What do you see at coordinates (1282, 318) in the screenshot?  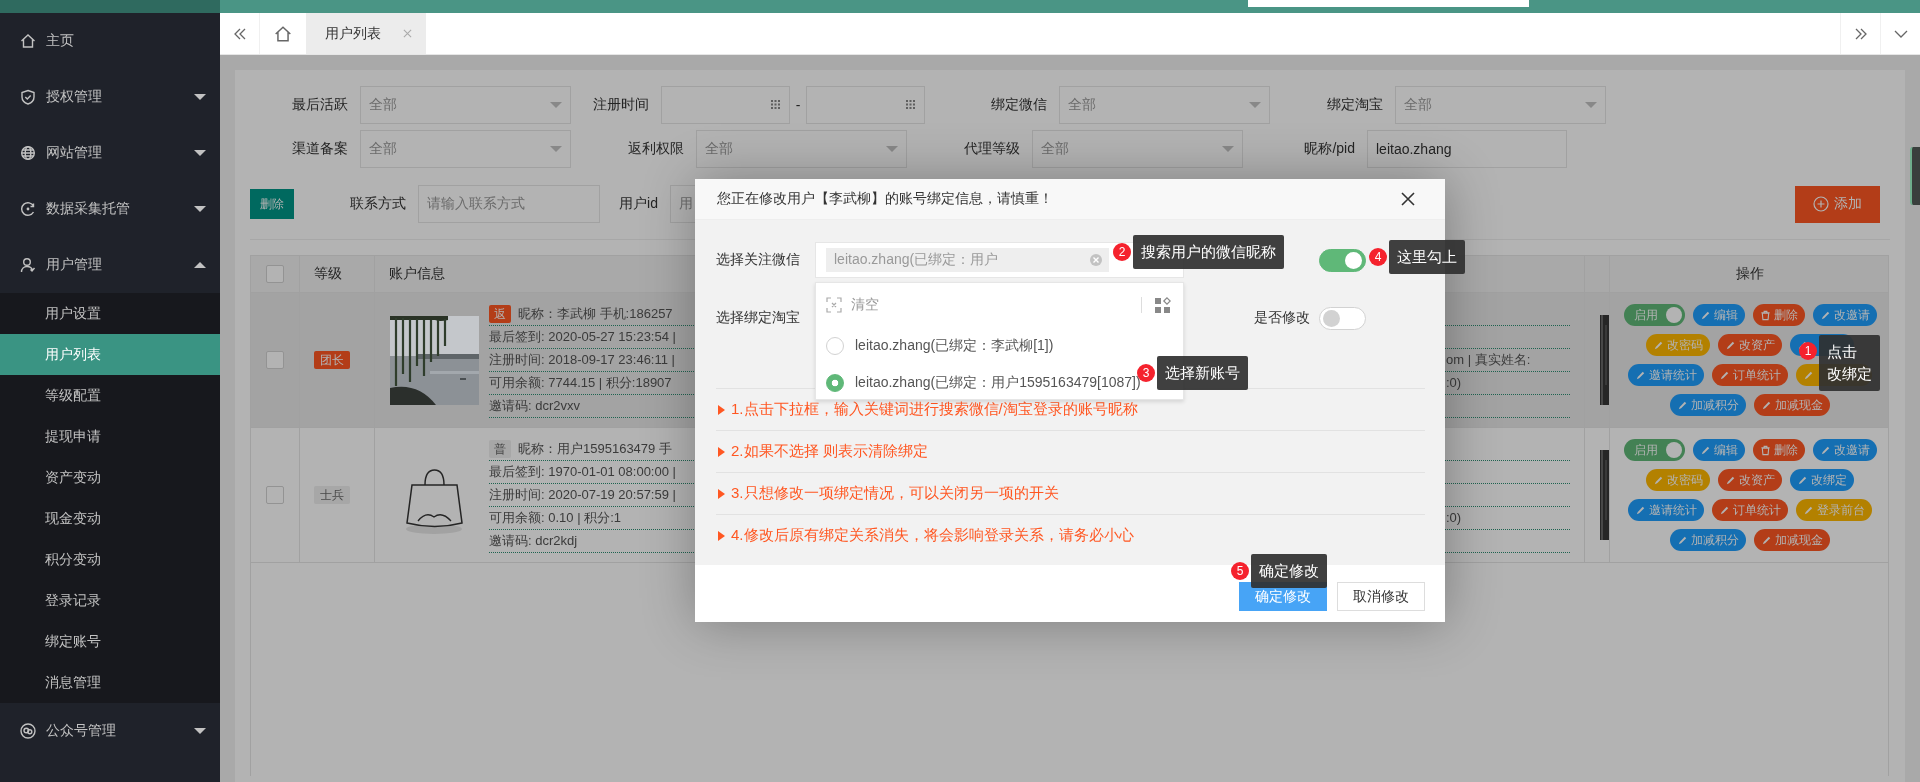 I see `field-label: 是否修改` at bounding box center [1282, 318].